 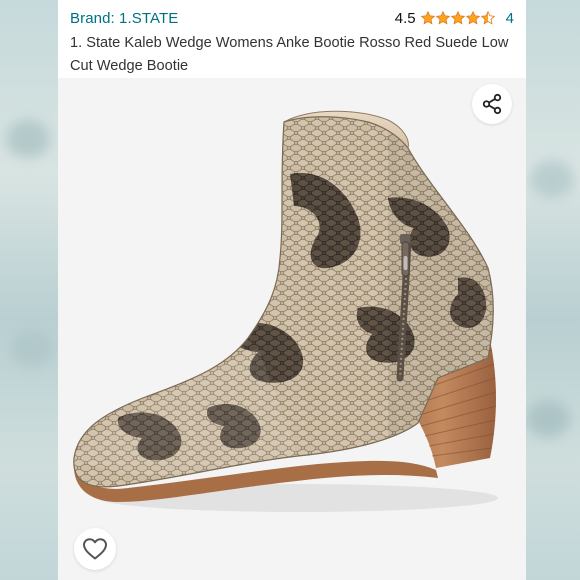 I want to click on heart-icon, so click(x=95, y=549).